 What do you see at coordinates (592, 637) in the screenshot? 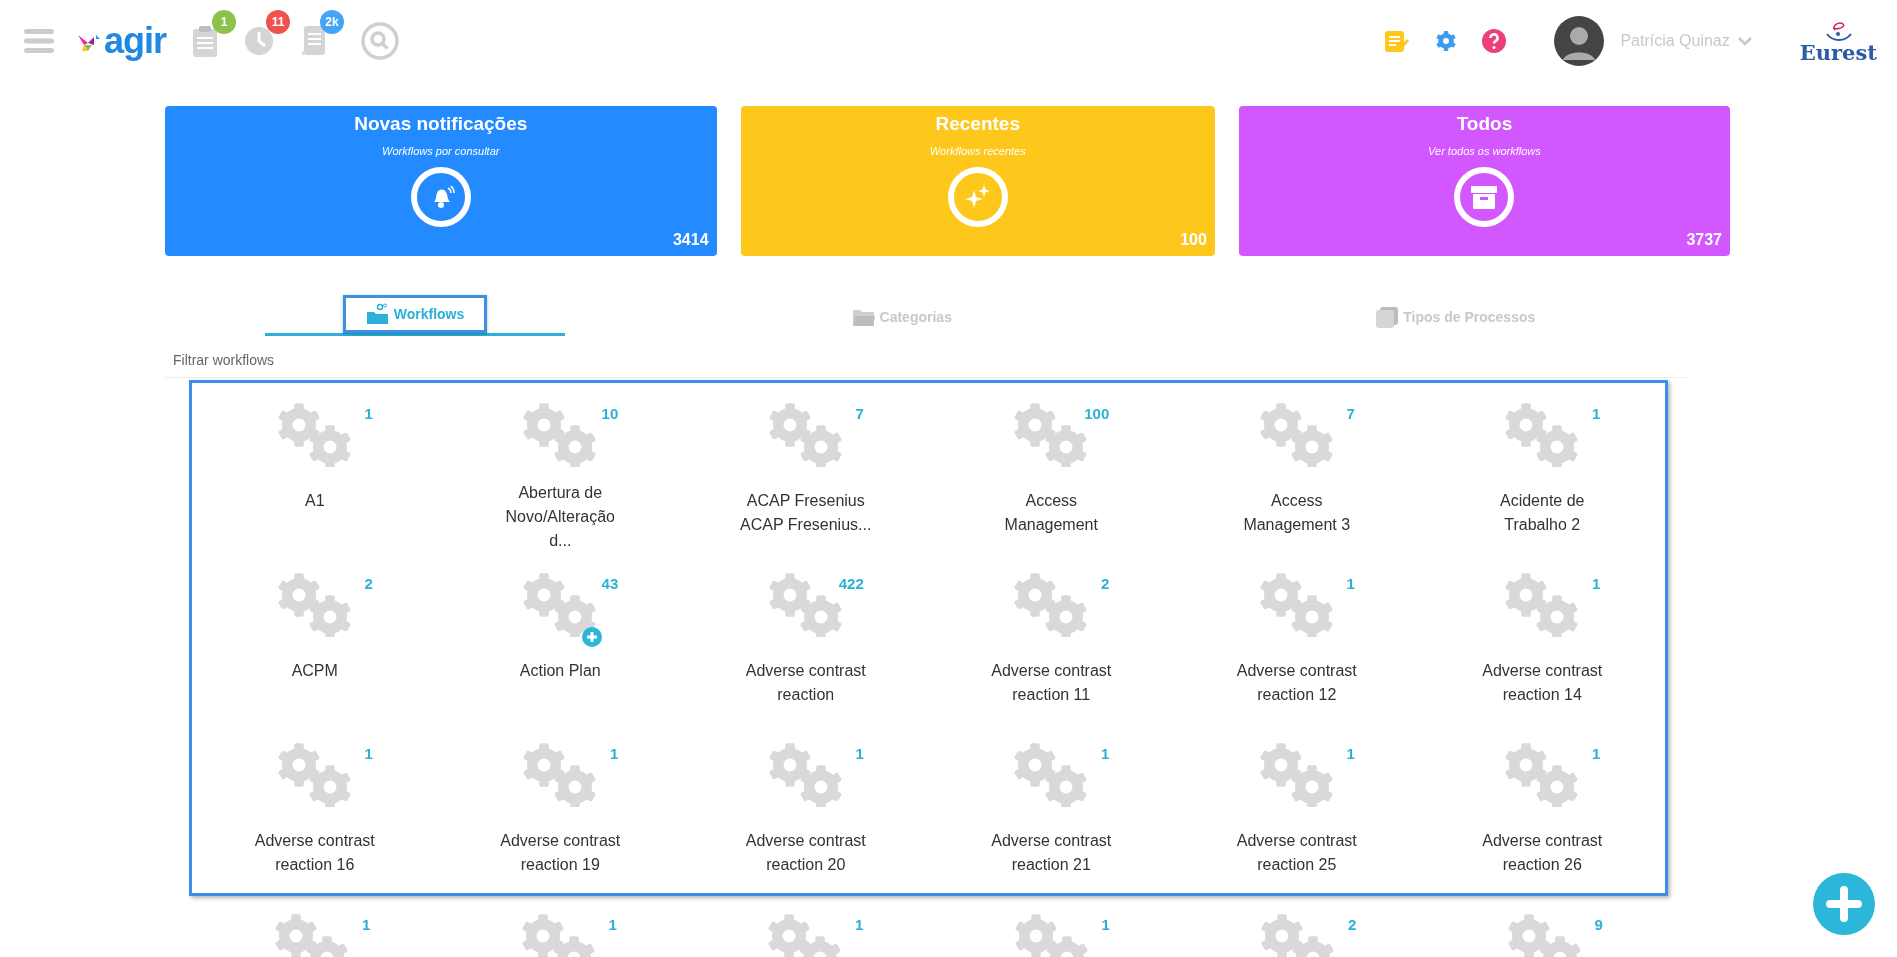
I see `add-icon` at bounding box center [592, 637].